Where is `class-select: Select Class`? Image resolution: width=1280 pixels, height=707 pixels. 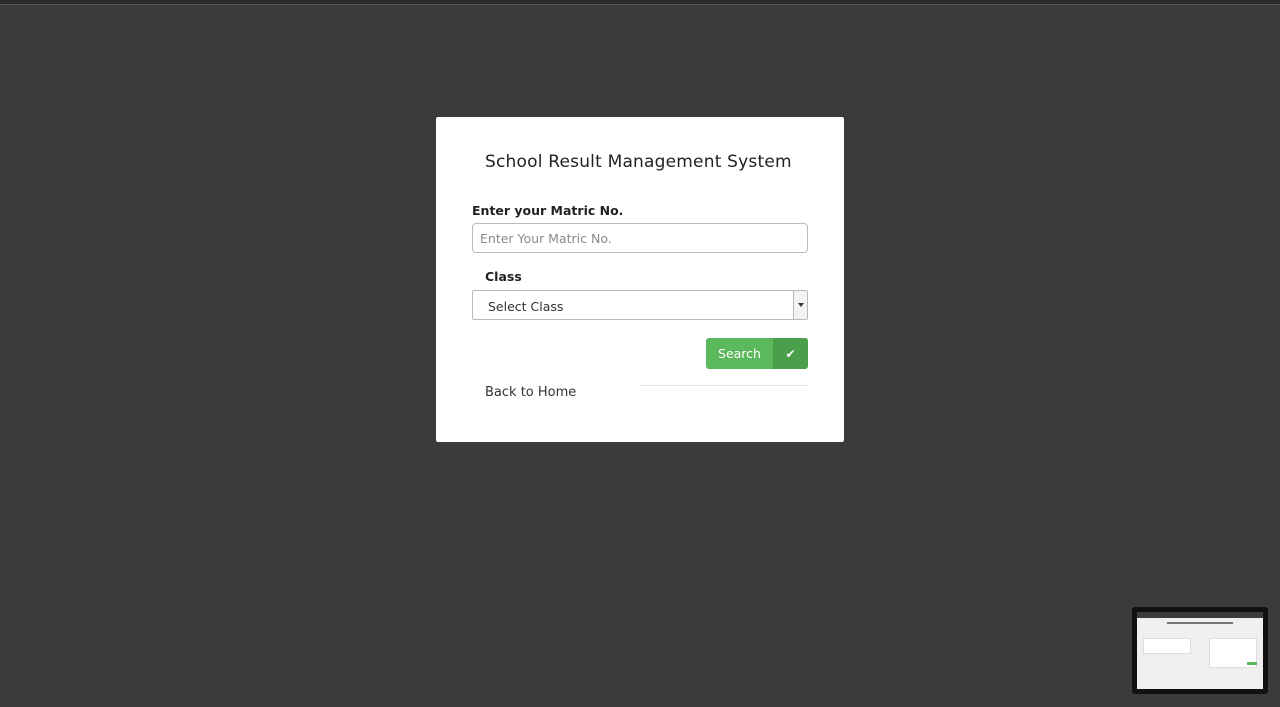
class-select: Select Class is located at coordinates (640, 305).